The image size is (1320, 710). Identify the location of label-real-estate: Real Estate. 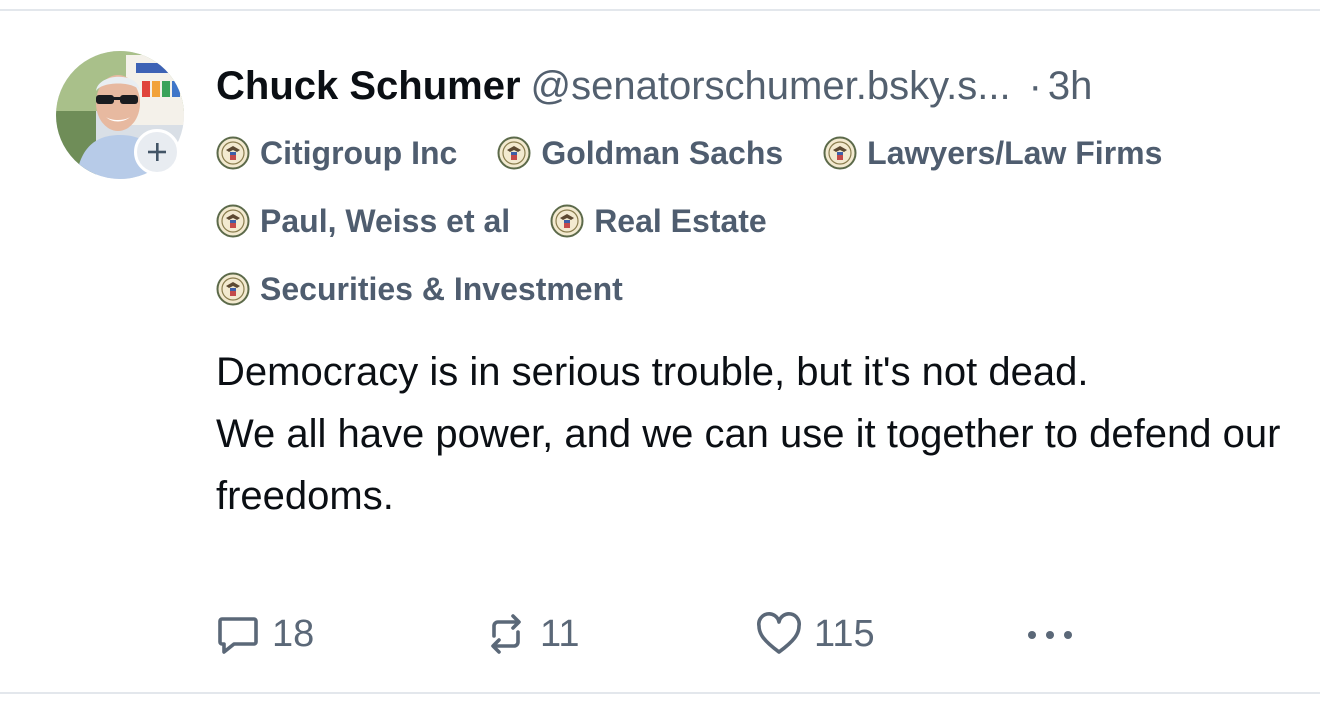
(658, 221).